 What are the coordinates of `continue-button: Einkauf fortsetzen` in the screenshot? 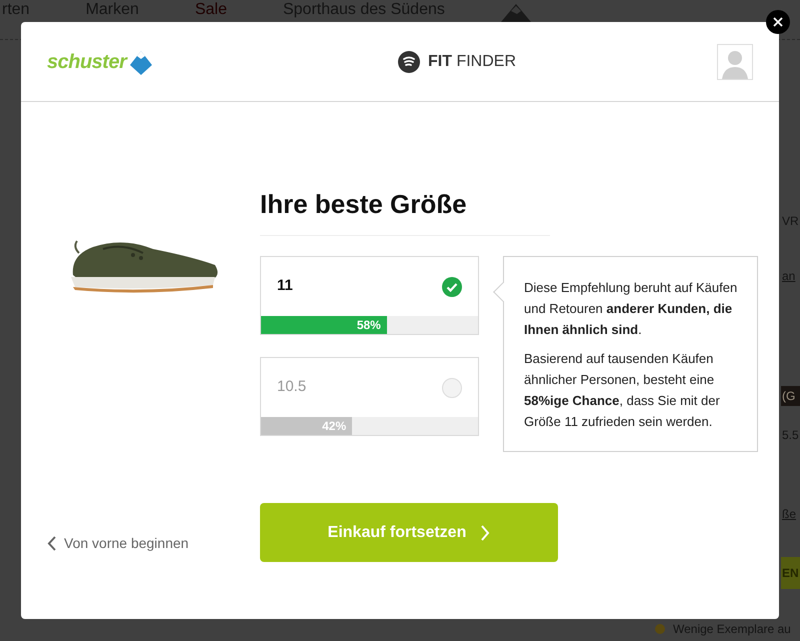 It's located at (409, 532).